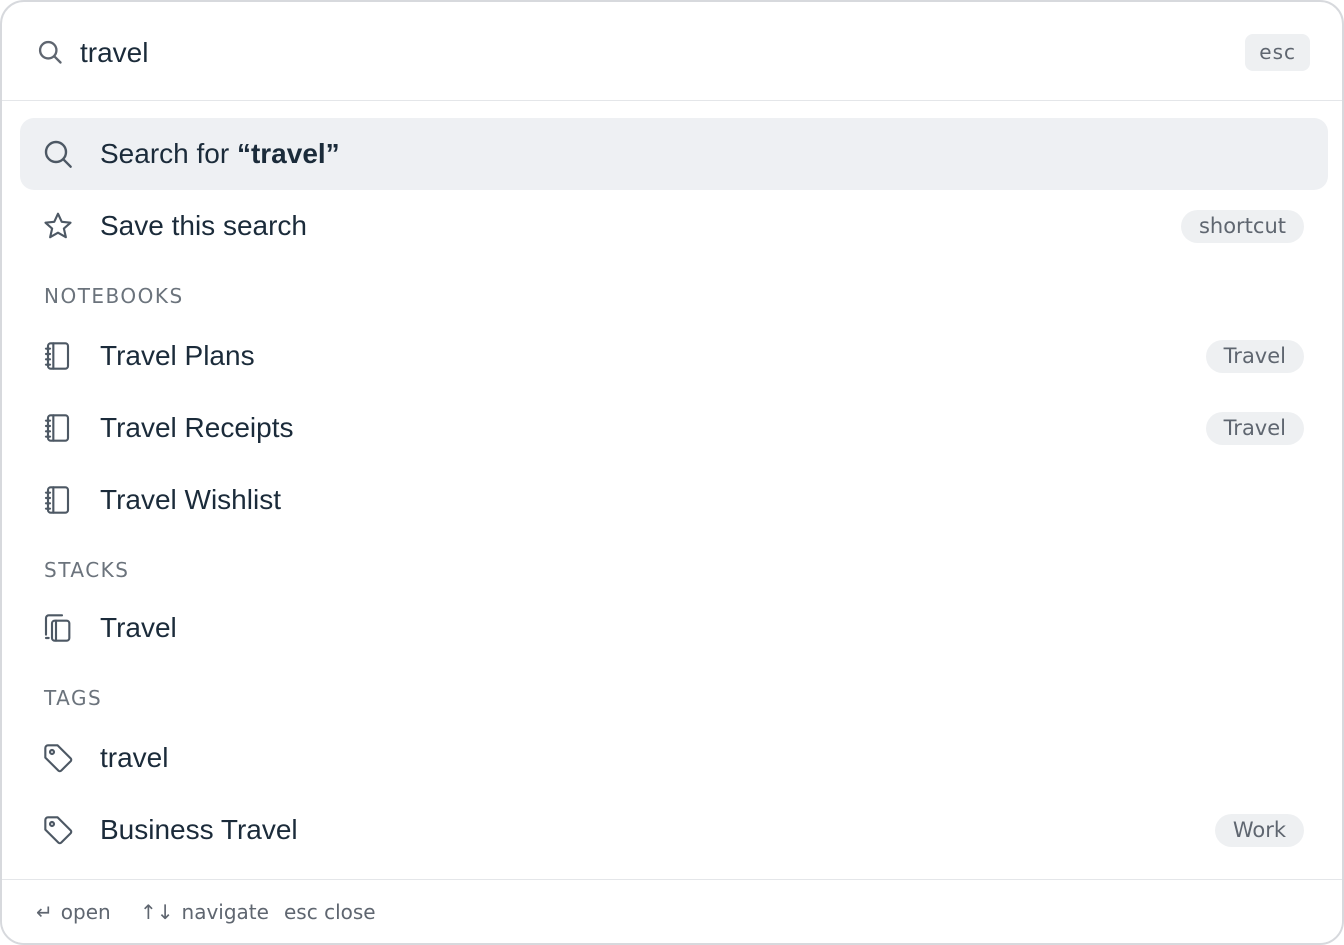 The width and height of the screenshot is (1344, 945). Describe the element at coordinates (157, 912) in the screenshot. I see `arrow-keys-icon: ↑↓` at that location.